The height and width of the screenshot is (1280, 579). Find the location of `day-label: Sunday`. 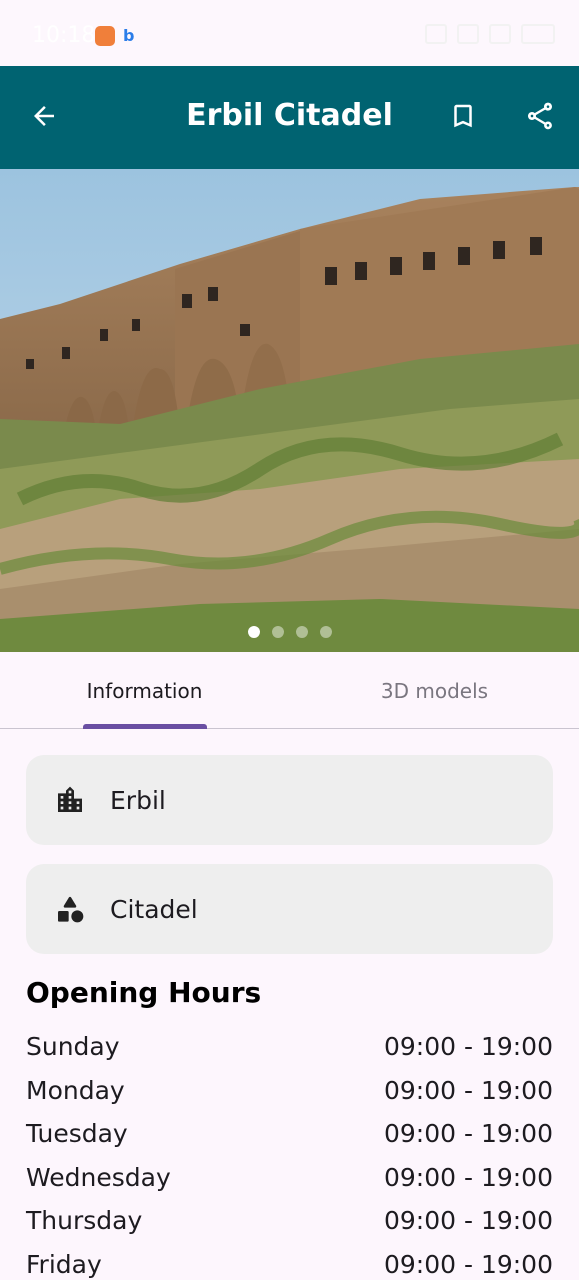

day-label: Sunday is located at coordinates (73, 1047).